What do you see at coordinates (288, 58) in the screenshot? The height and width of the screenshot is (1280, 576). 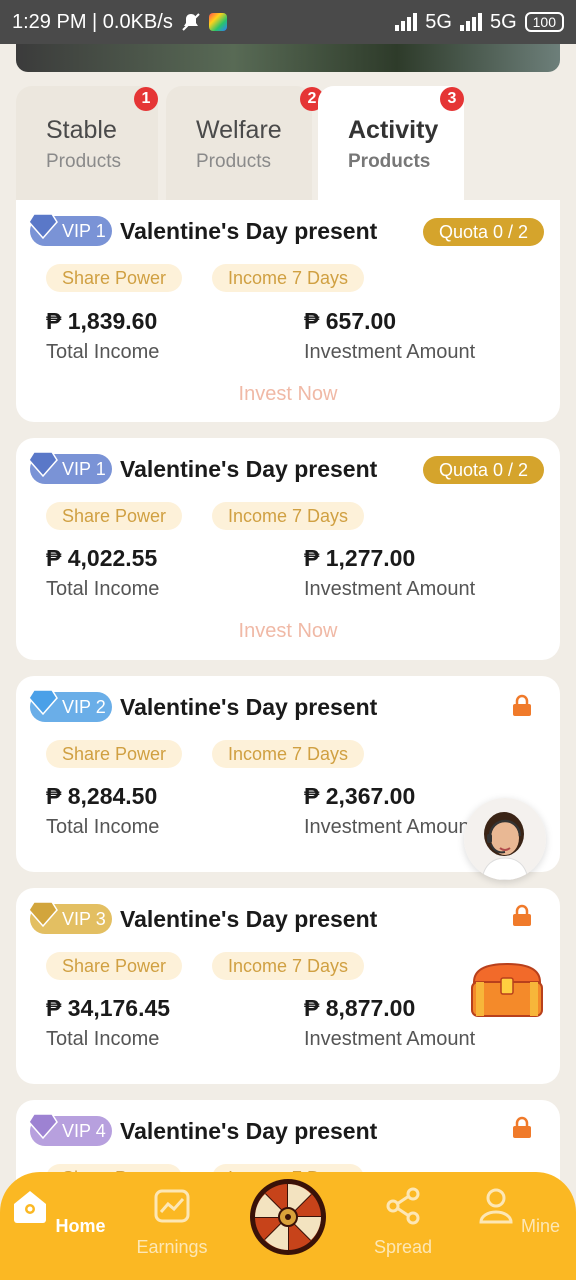 I see `top-banner-image` at bounding box center [288, 58].